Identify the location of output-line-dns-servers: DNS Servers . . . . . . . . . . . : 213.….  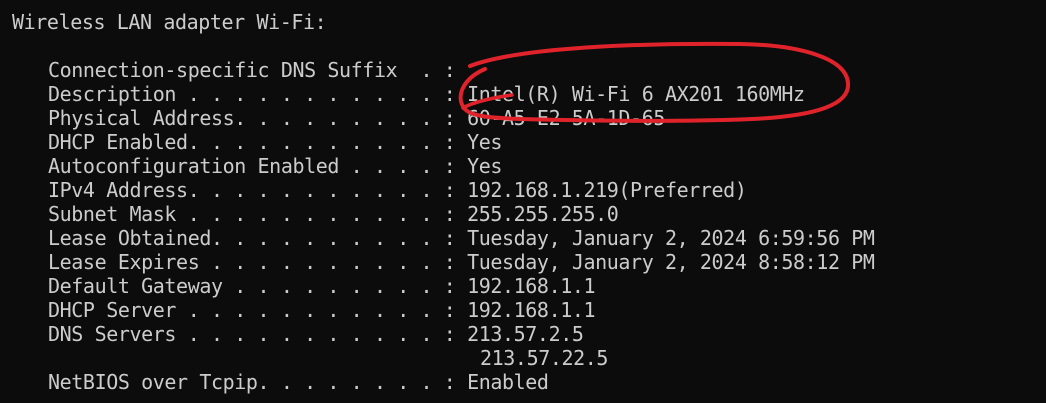
(443, 334).